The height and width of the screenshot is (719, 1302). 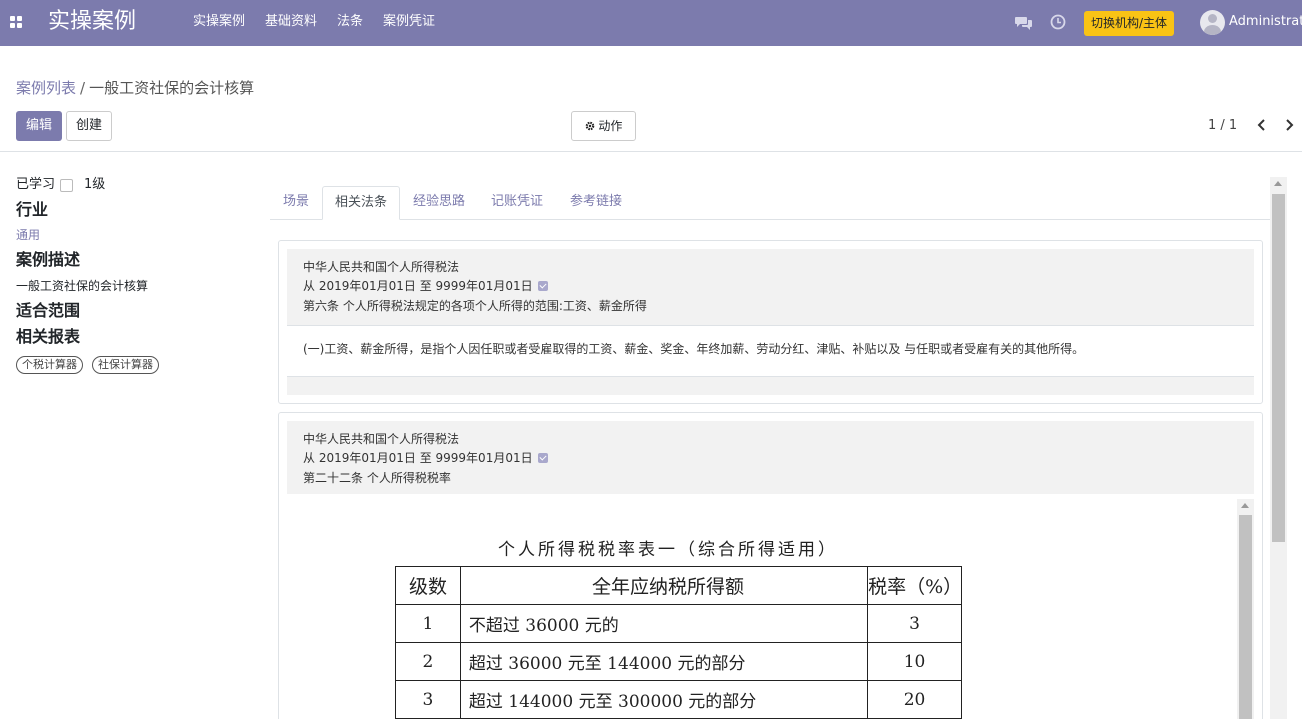 What do you see at coordinates (1289, 127) in the screenshot?
I see `chevron-right-icon` at bounding box center [1289, 127].